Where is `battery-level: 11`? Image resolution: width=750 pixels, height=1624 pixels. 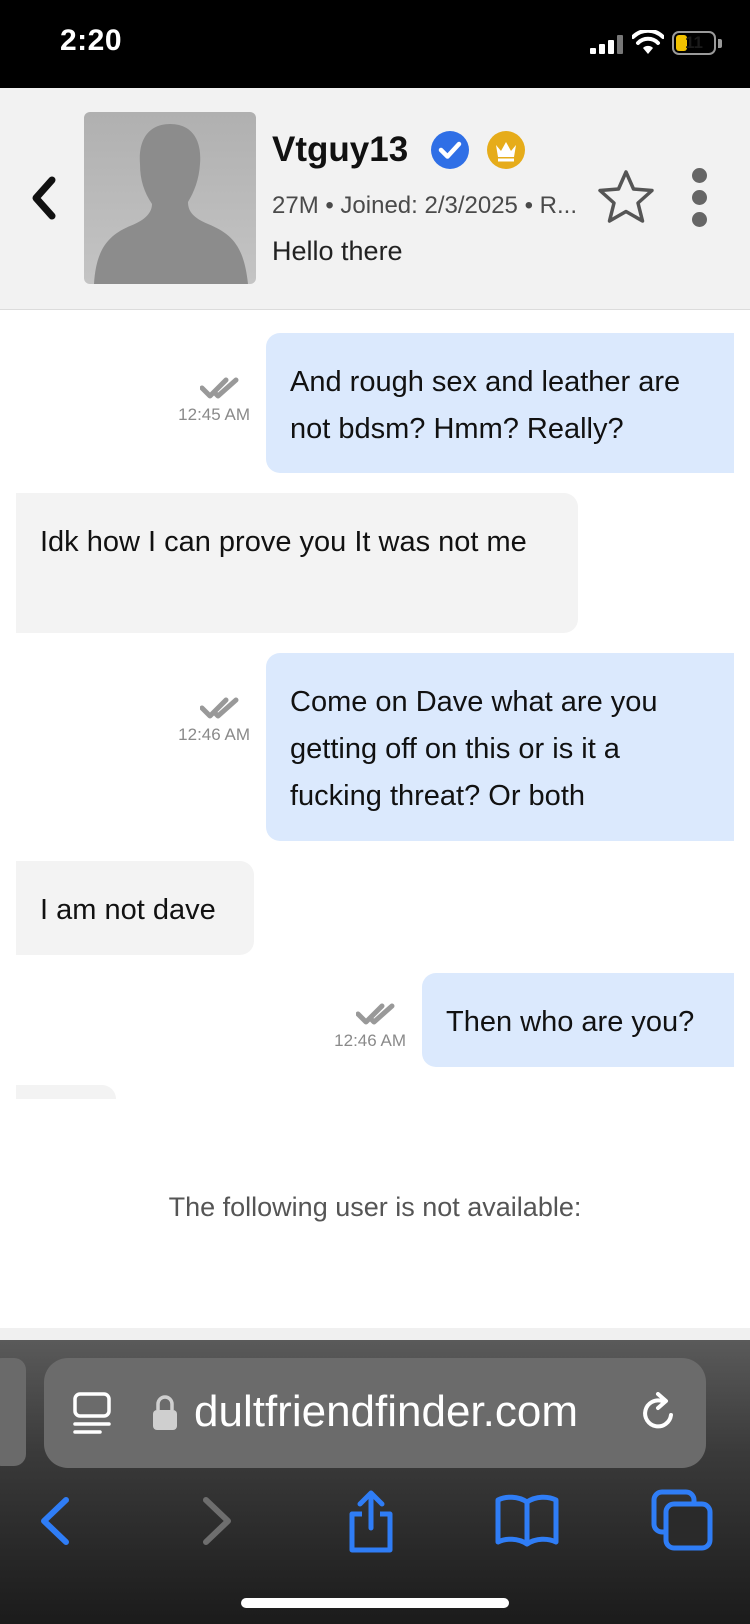 battery-level: 11 is located at coordinates (694, 42).